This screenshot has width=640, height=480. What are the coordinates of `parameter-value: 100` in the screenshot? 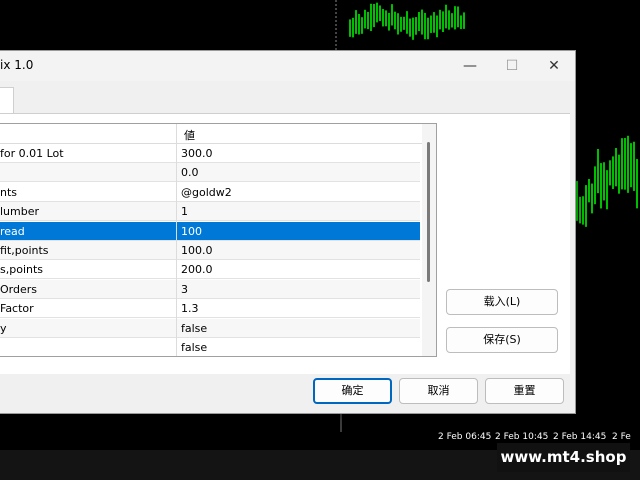 It's located at (191, 231).